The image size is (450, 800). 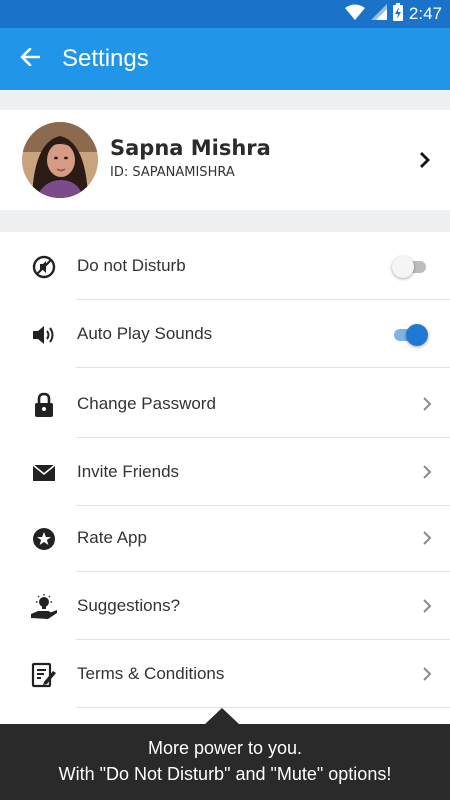 I want to click on profile-name: Sapna Mishra, so click(x=190, y=148).